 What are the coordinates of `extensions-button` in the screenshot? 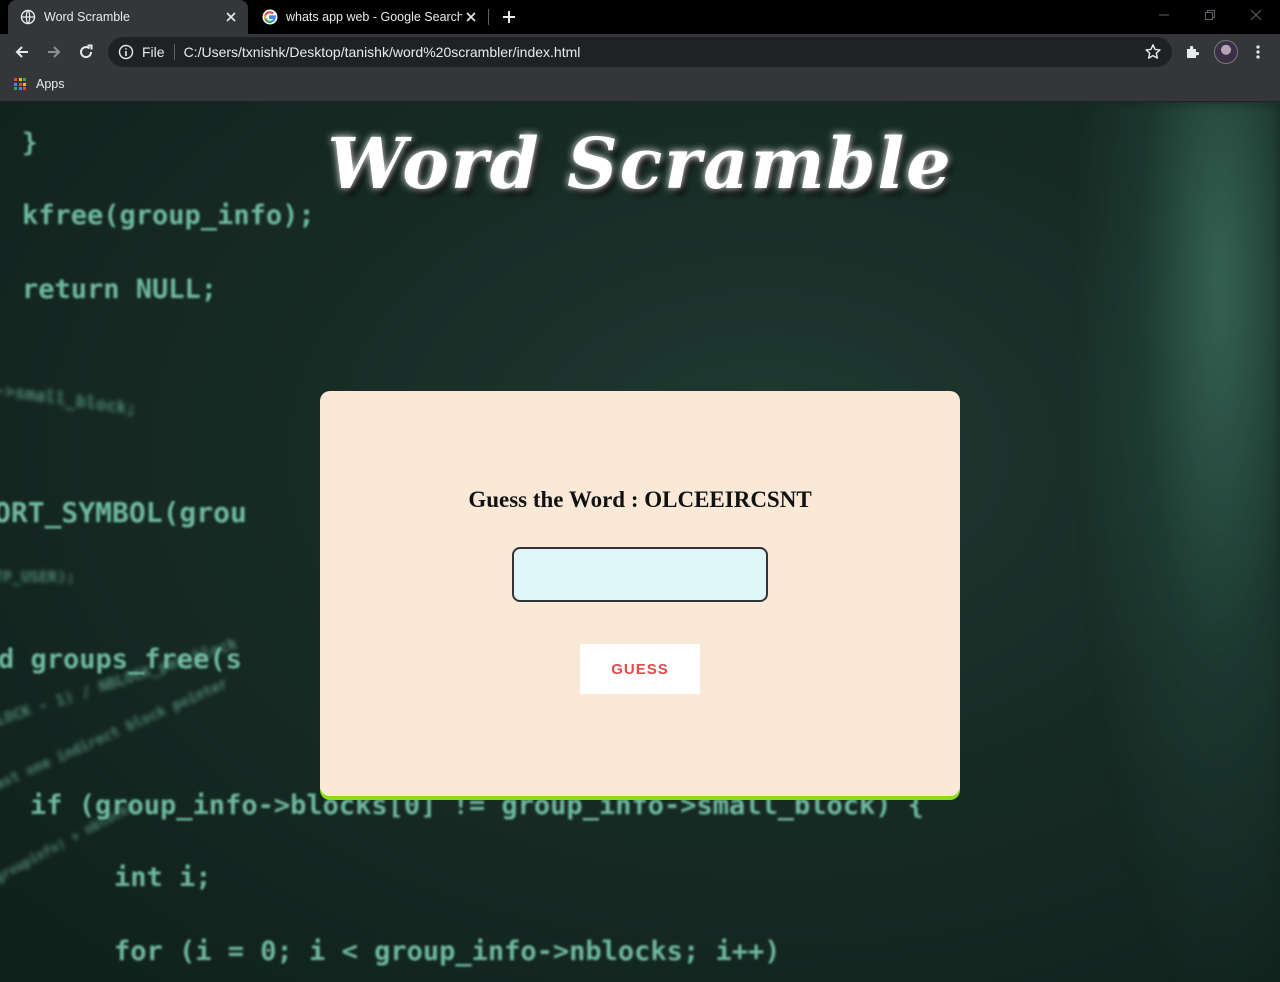 It's located at (1193, 52).